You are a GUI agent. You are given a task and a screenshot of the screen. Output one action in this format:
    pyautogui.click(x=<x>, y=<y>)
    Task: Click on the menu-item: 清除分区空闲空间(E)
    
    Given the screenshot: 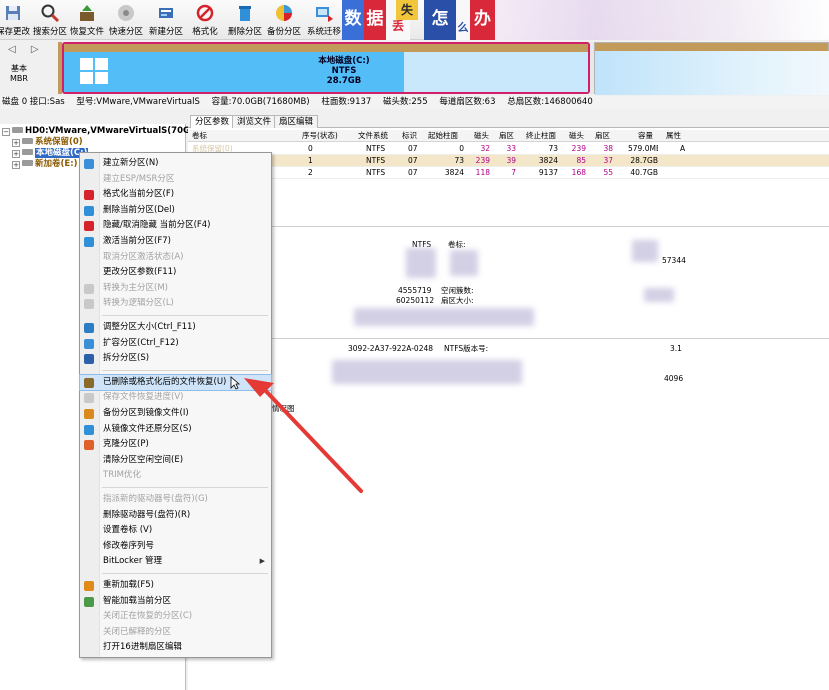 What is the action you would take?
    pyautogui.click(x=175, y=460)
    